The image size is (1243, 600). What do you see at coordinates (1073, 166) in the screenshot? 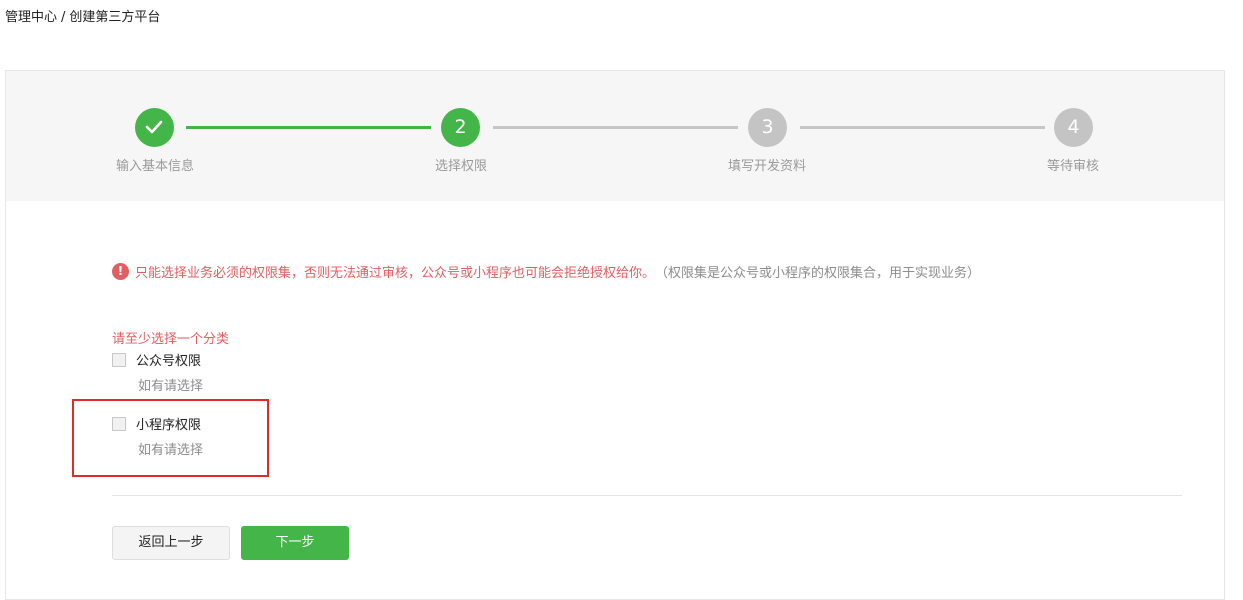
I see `step-4-label: 等待审核` at bounding box center [1073, 166].